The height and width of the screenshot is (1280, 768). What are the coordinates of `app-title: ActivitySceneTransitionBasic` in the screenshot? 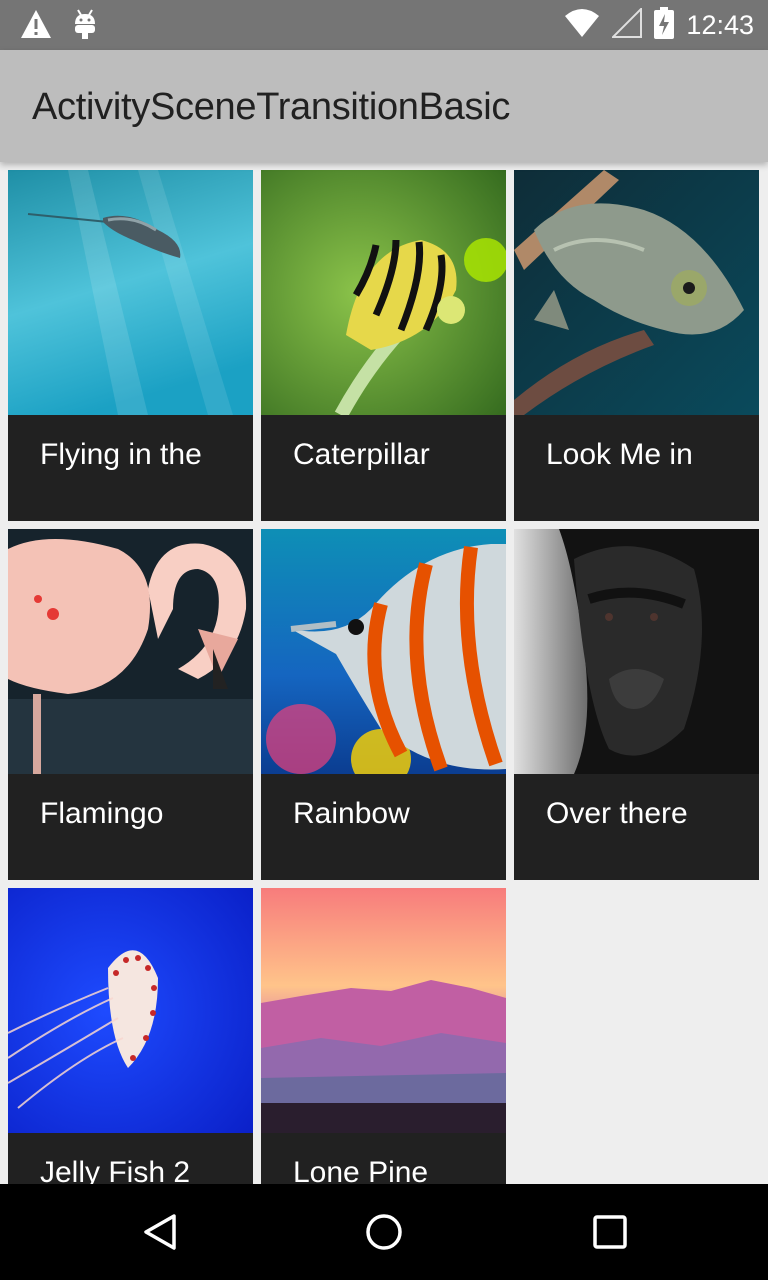 It's located at (271, 107).